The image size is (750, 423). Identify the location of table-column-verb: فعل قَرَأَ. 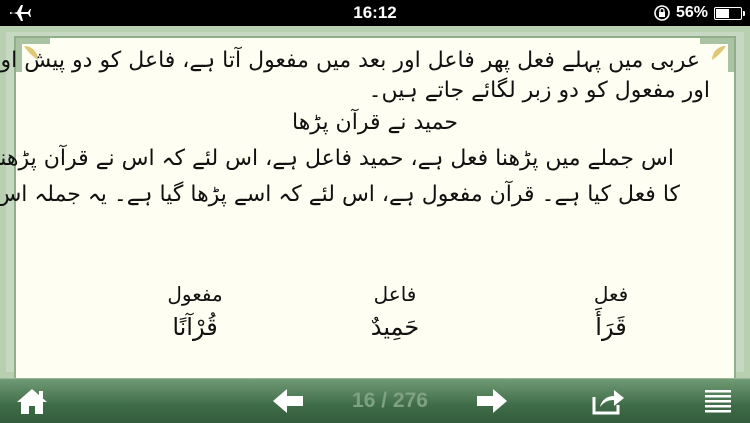
(611, 313).